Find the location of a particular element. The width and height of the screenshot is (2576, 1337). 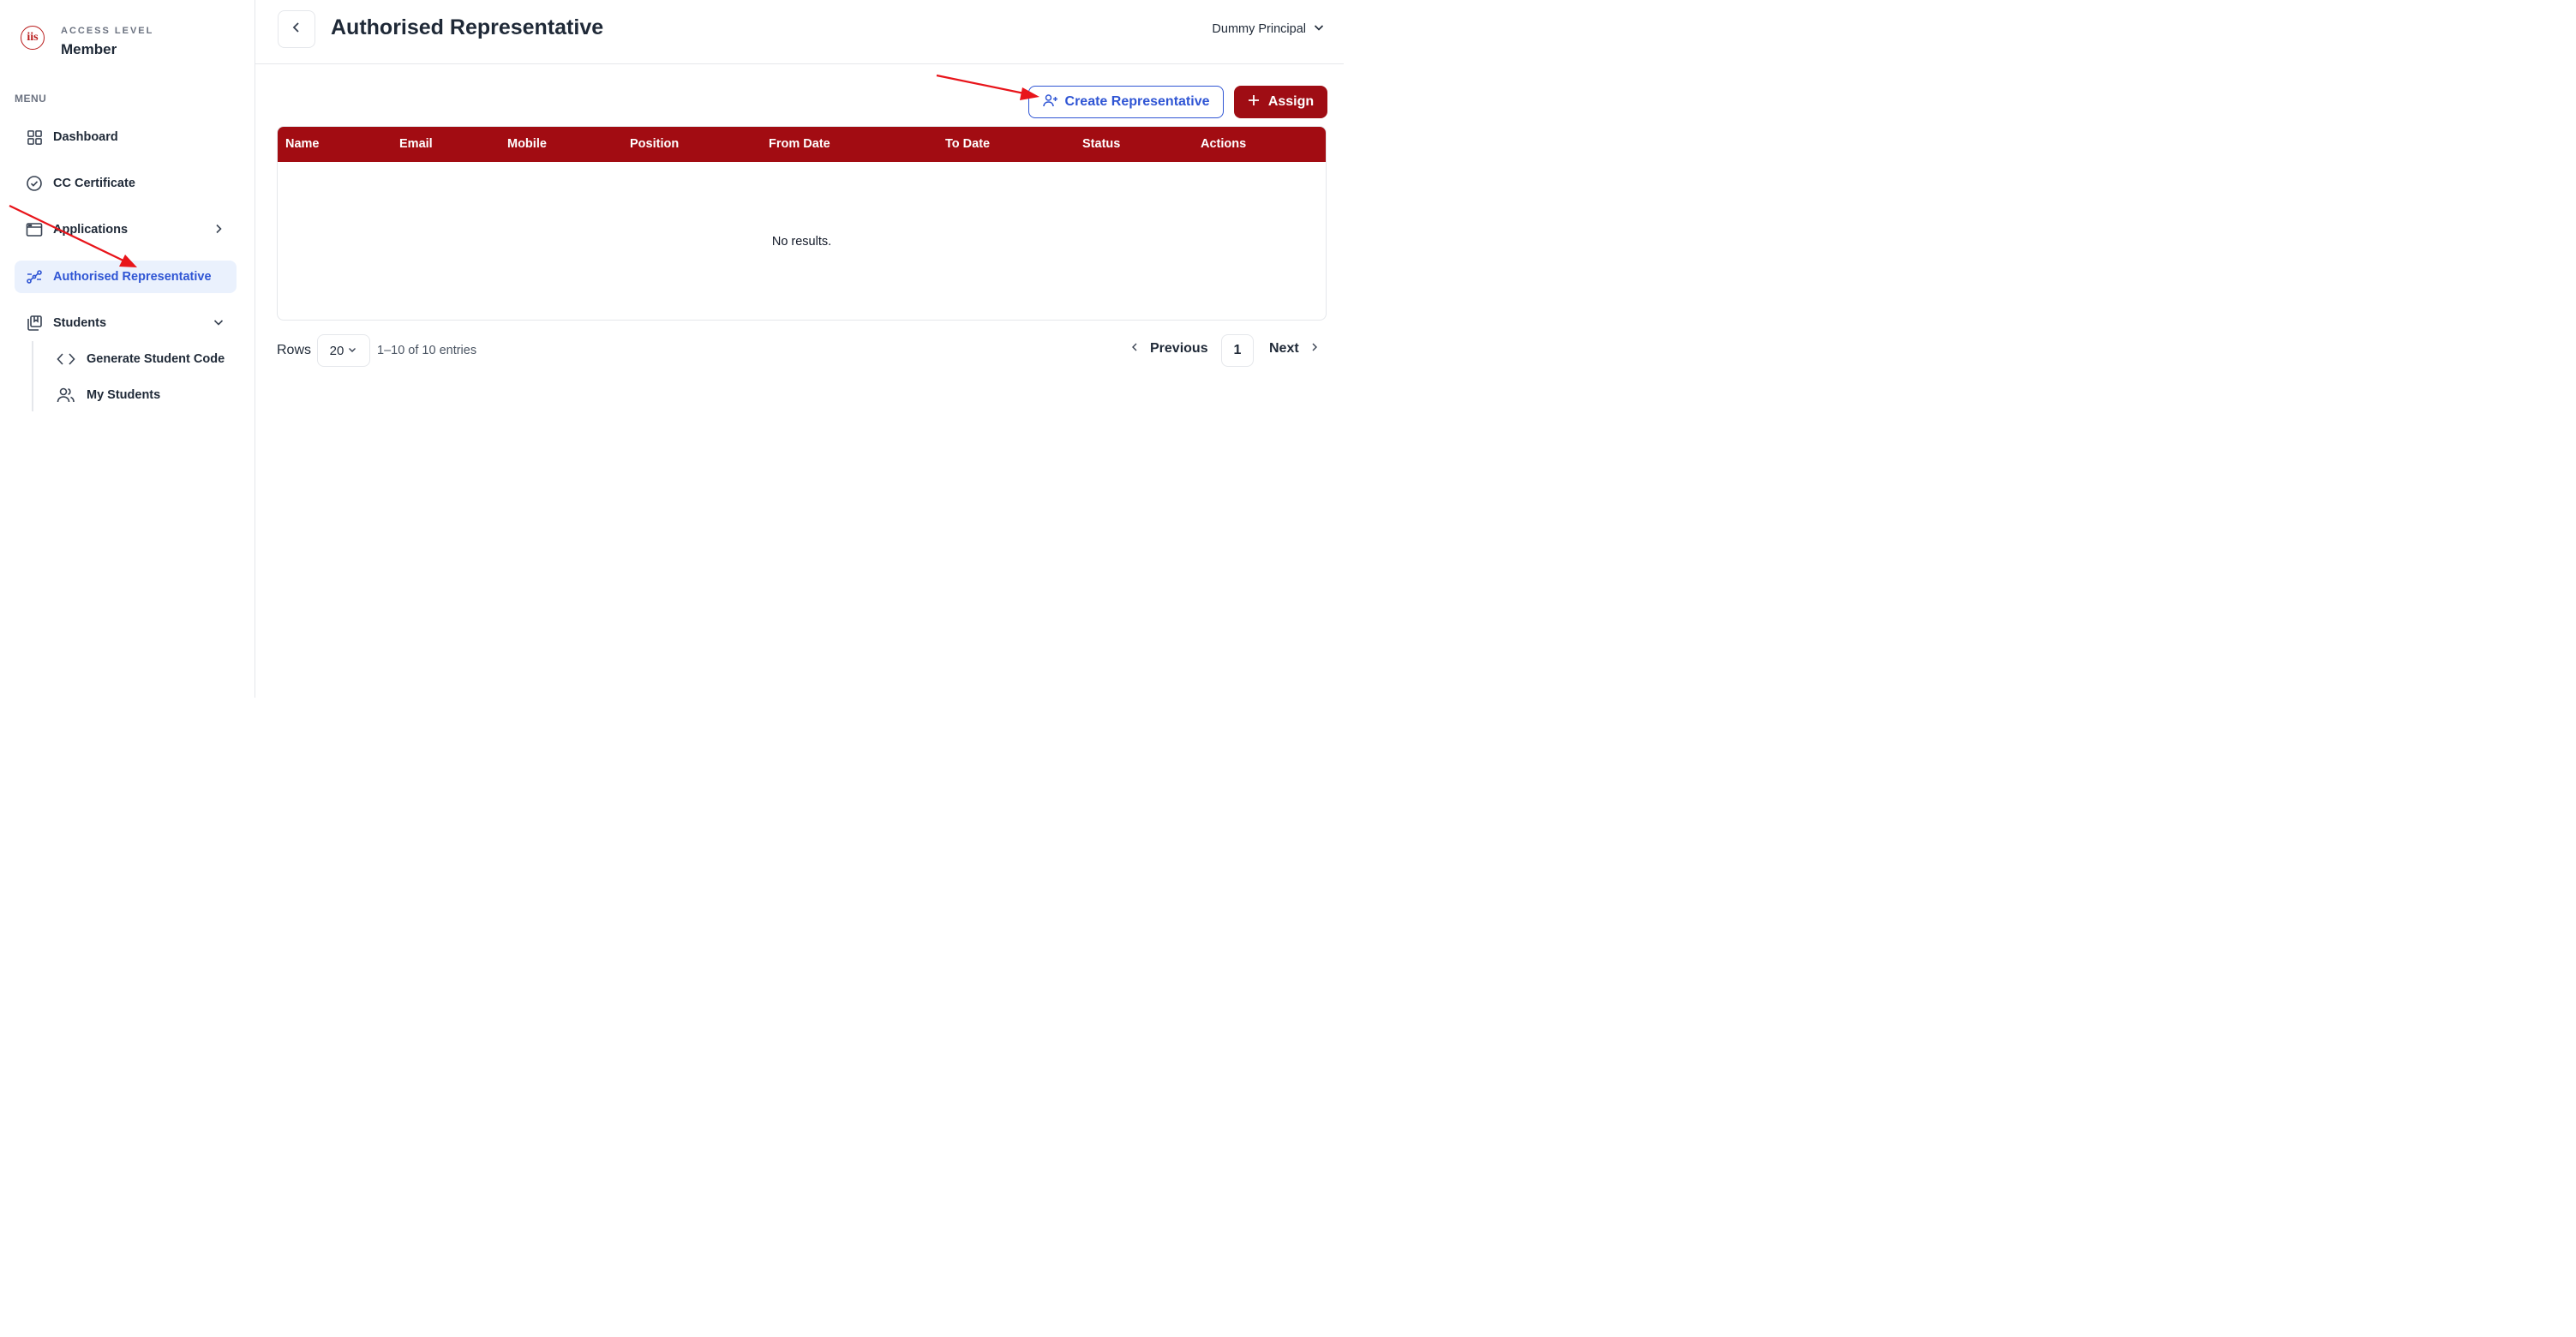

plus-icon is located at coordinates (1258, 102).